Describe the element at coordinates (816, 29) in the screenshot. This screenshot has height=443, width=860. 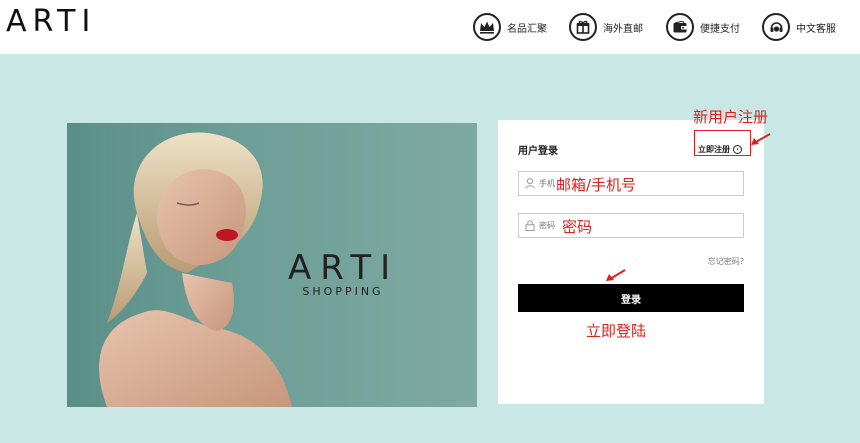
I see `service-label: 中文客服` at that location.